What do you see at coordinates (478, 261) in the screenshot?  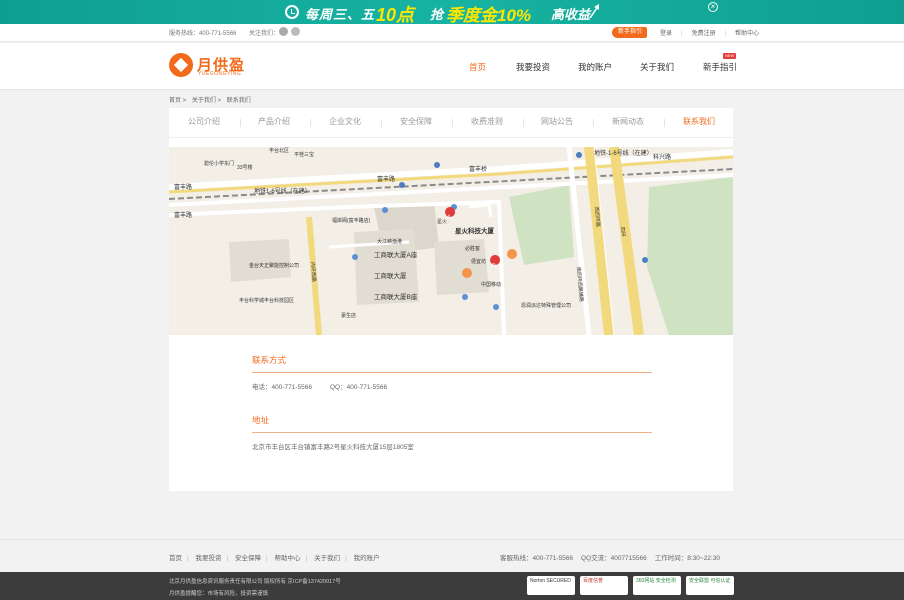 I see `map-label-poi: 便宜坊` at bounding box center [478, 261].